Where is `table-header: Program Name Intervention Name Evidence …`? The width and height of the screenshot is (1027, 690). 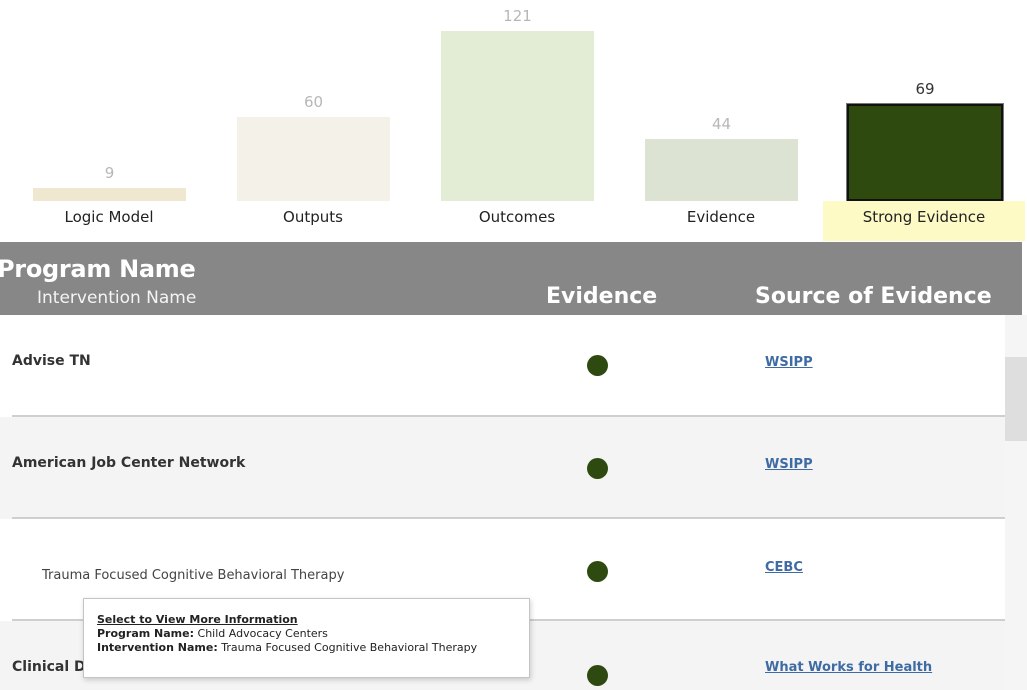
table-header: Program Name Intervention Name Evidence … is located at coordinates (511, 278).